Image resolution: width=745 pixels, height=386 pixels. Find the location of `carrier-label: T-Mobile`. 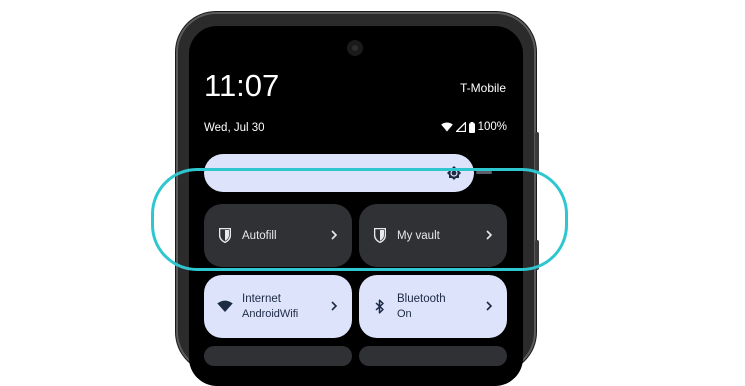

carrier-label: T-Mobile is located at coordinates (482, 88).